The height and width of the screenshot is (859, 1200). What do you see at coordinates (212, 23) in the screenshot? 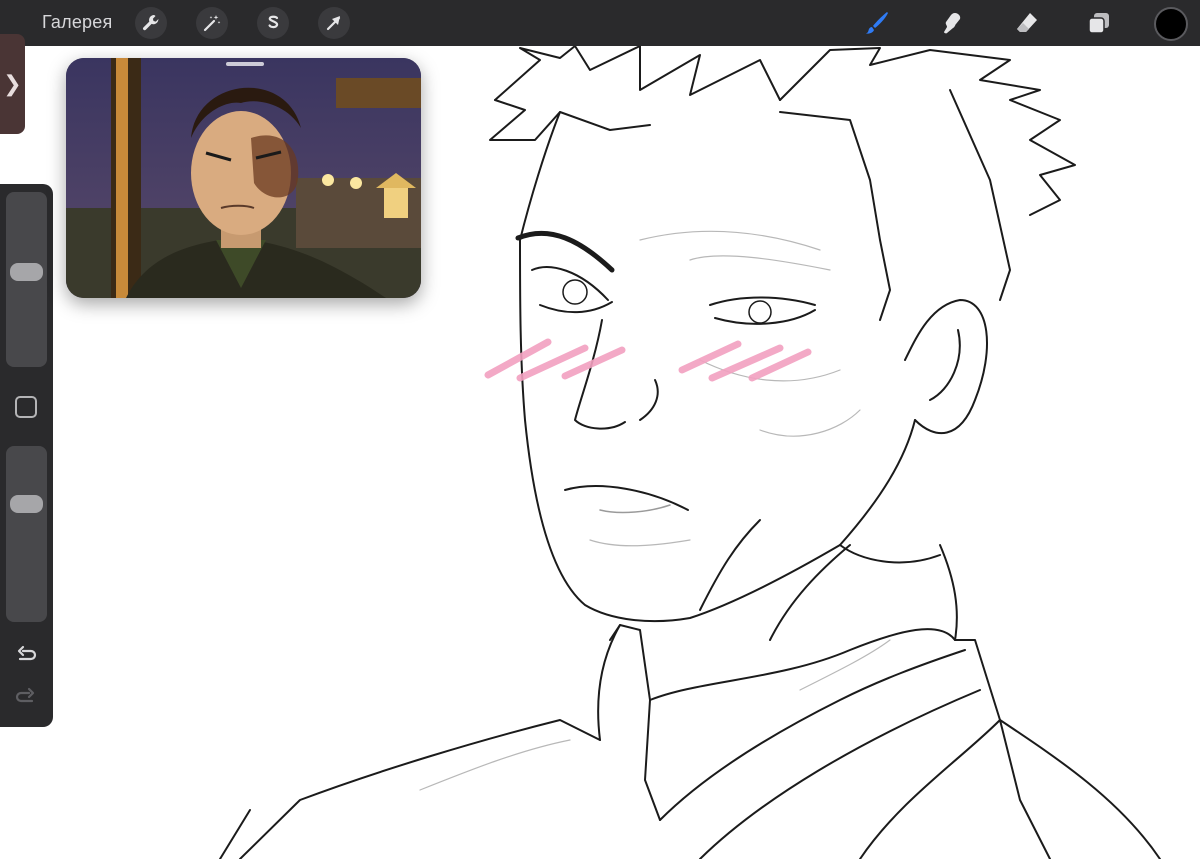
I see `adjustments-magic-wand-icon` at bounding box center [212, 23].